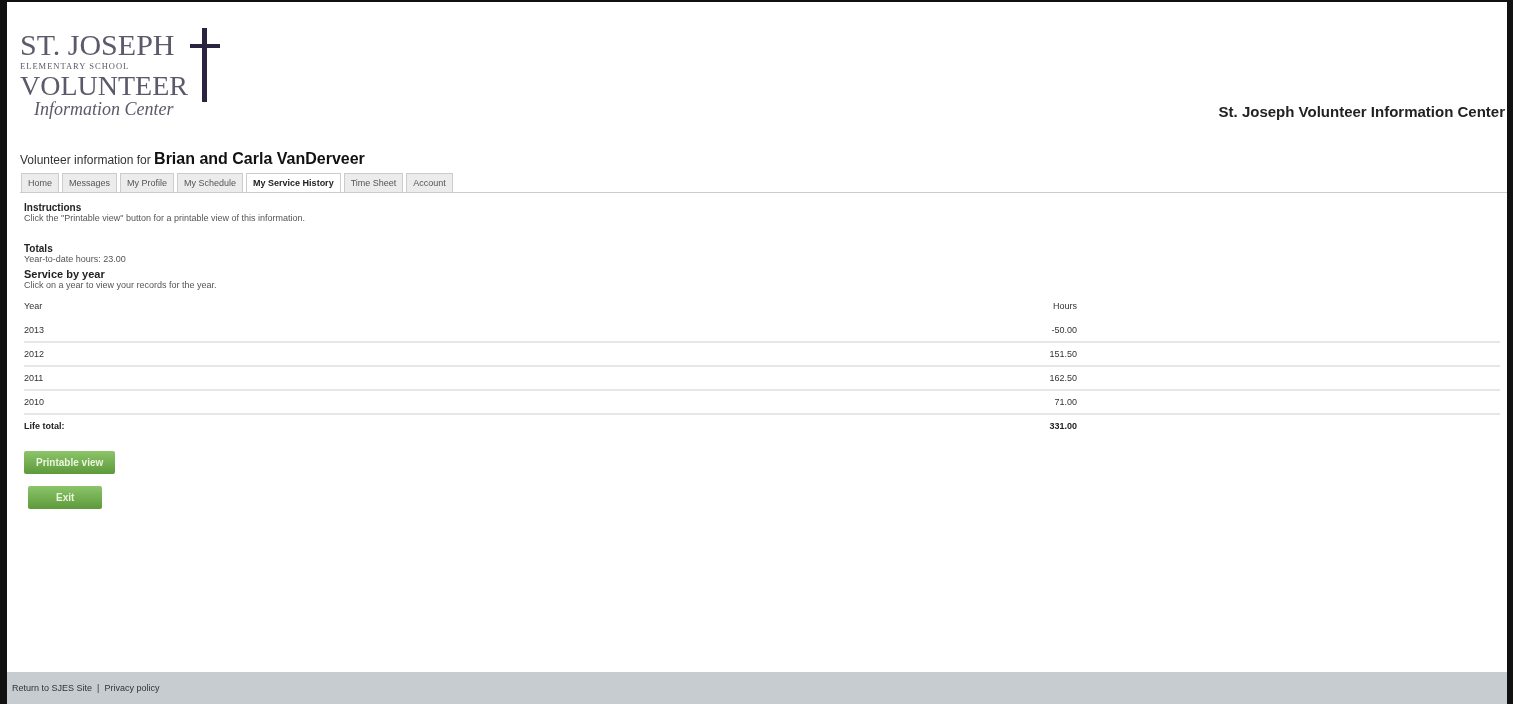 This screenshot has height=704, width=1513. What do you see at coordinates (132, 688) in the screenshot?
I see `footer-link: Privacy policy` at bounding box center [132, 688].